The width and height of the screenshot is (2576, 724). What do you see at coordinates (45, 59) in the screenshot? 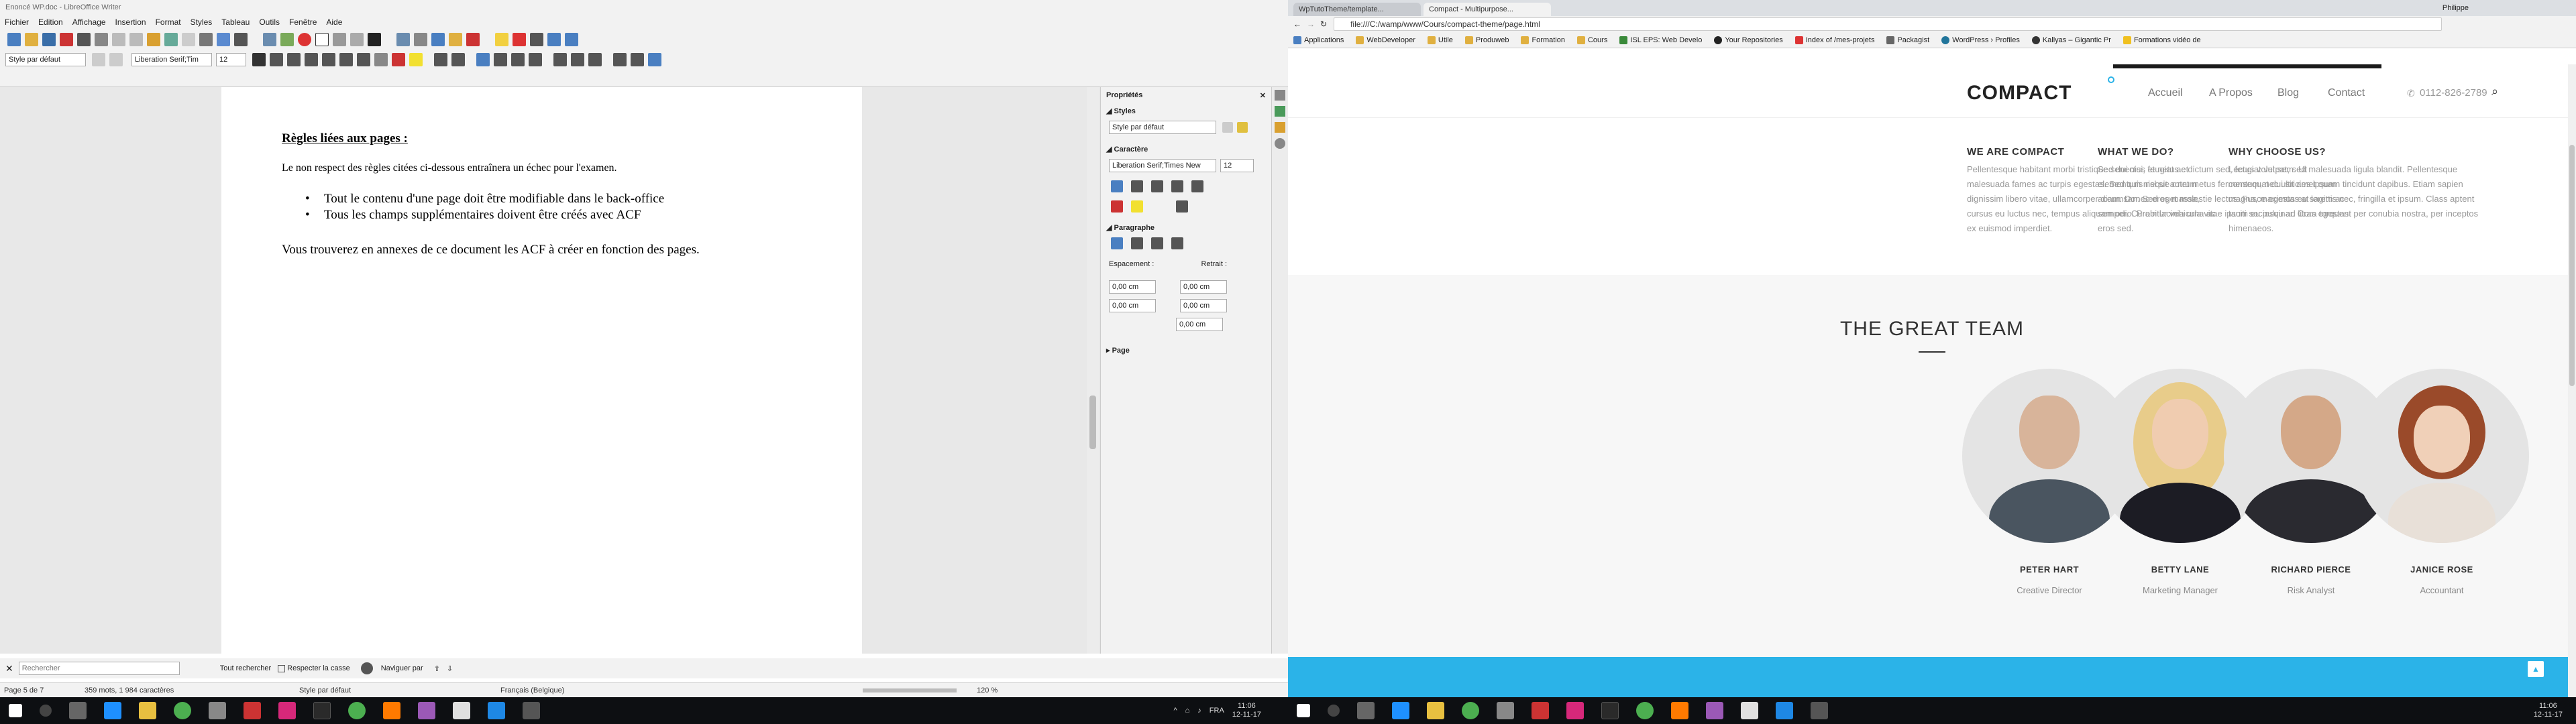
I see `paragraph-style-combo: Style par défaut` at bounding box center [45, 59].